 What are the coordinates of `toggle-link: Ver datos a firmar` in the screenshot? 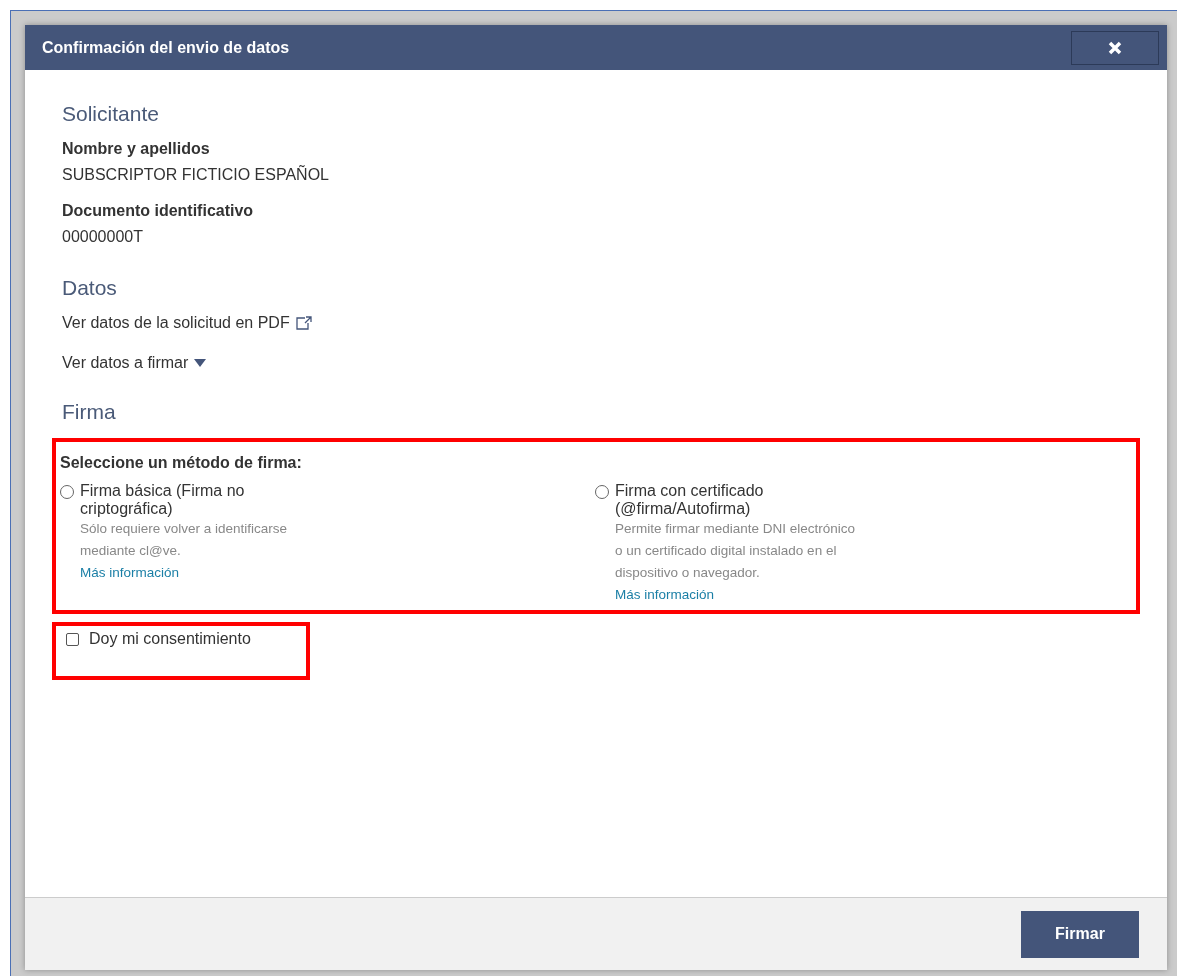 It's located at (134, 363).